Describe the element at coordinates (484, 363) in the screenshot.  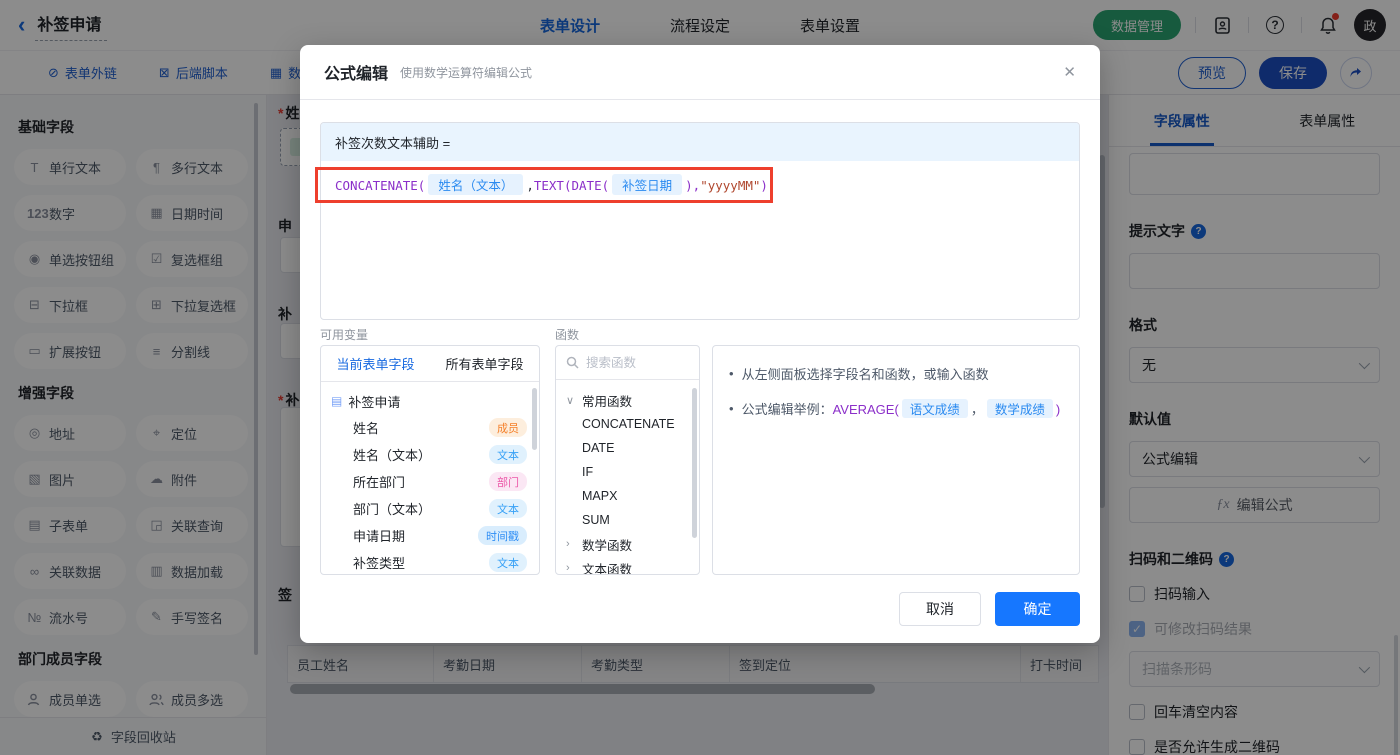
I see `tab-all-form-fields: 所有表单字段` at that location.